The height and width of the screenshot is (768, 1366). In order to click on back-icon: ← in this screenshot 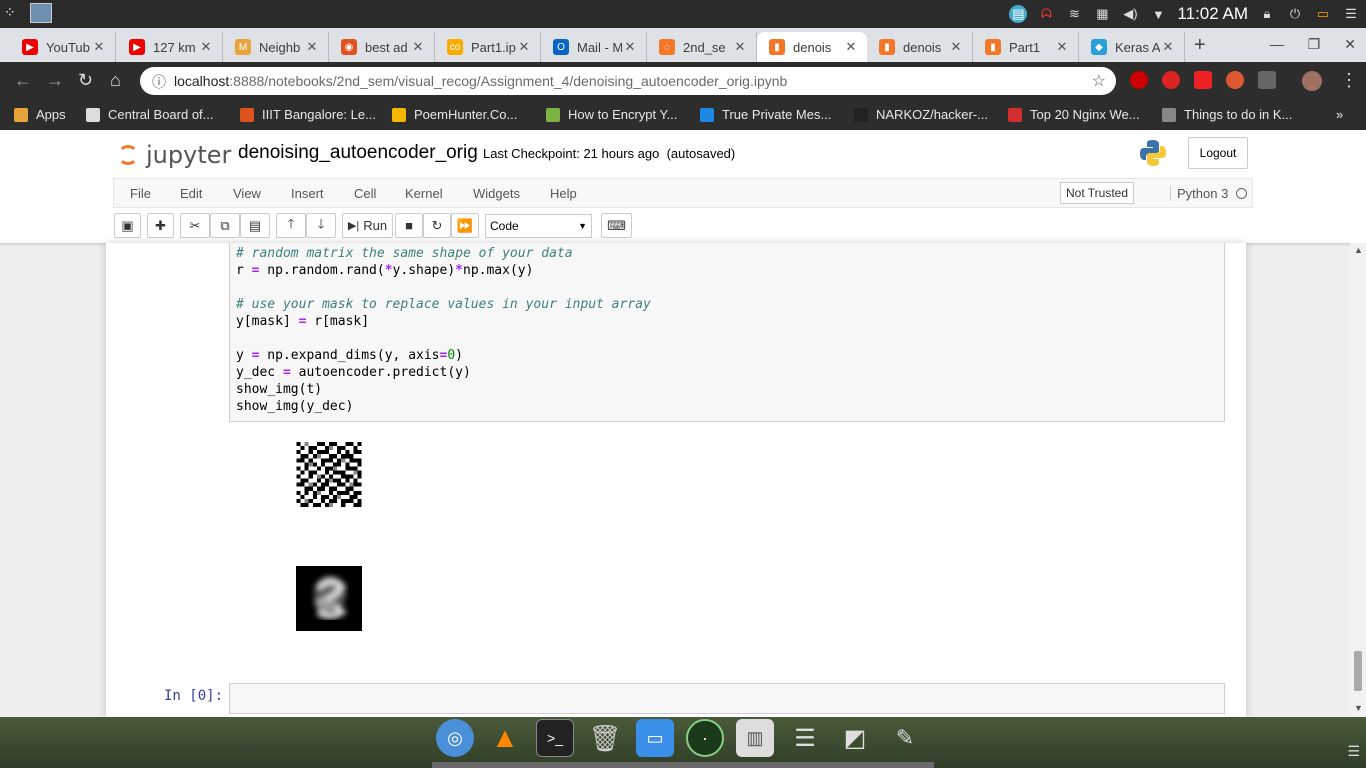, I will do `click(23, 80)`.